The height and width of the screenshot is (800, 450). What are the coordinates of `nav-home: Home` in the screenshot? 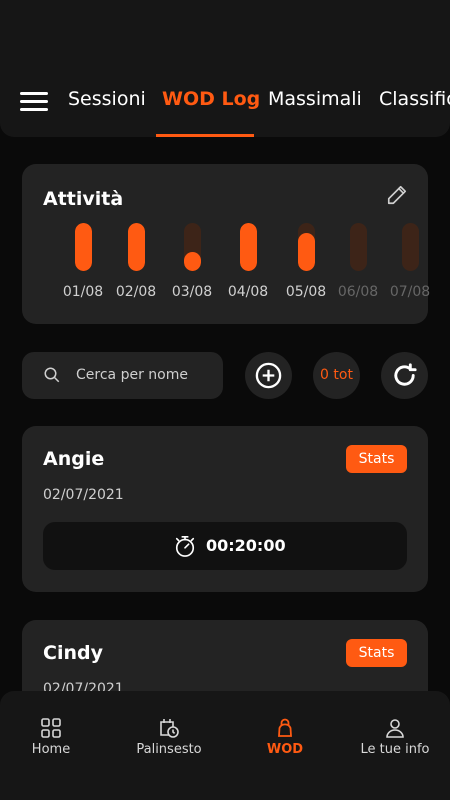 It's located at (51, 737).